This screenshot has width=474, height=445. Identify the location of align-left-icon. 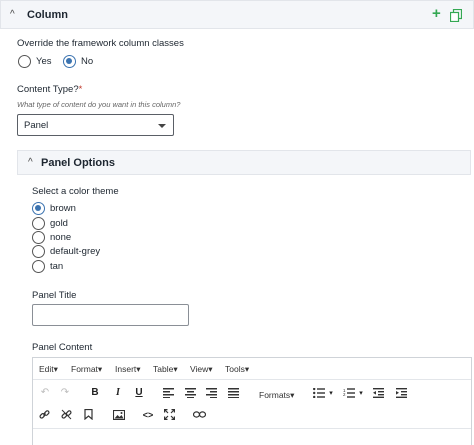
(168, 393).